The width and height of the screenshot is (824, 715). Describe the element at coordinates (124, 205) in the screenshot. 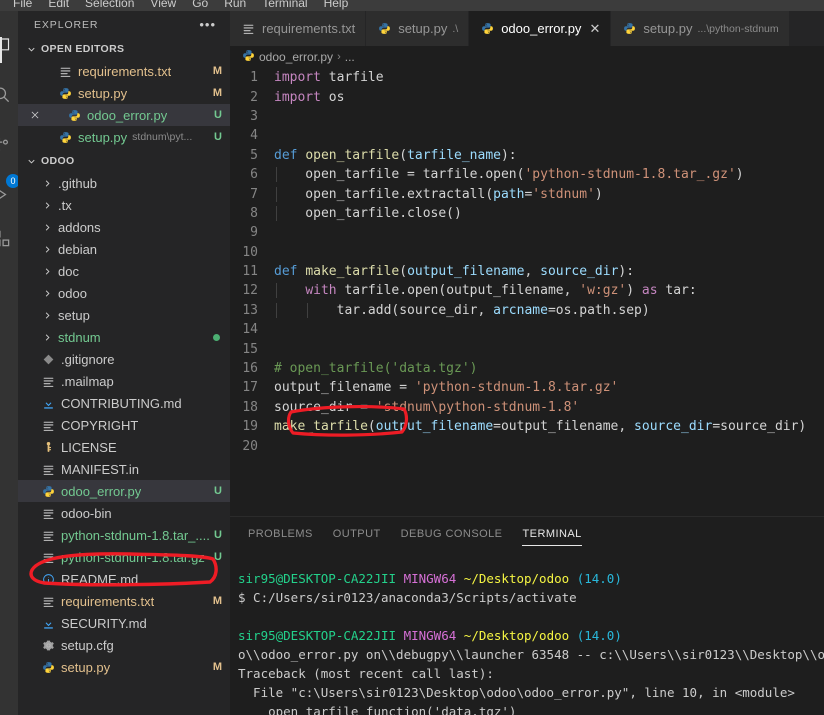

I see `tree-folder-item: .tx` at that location.